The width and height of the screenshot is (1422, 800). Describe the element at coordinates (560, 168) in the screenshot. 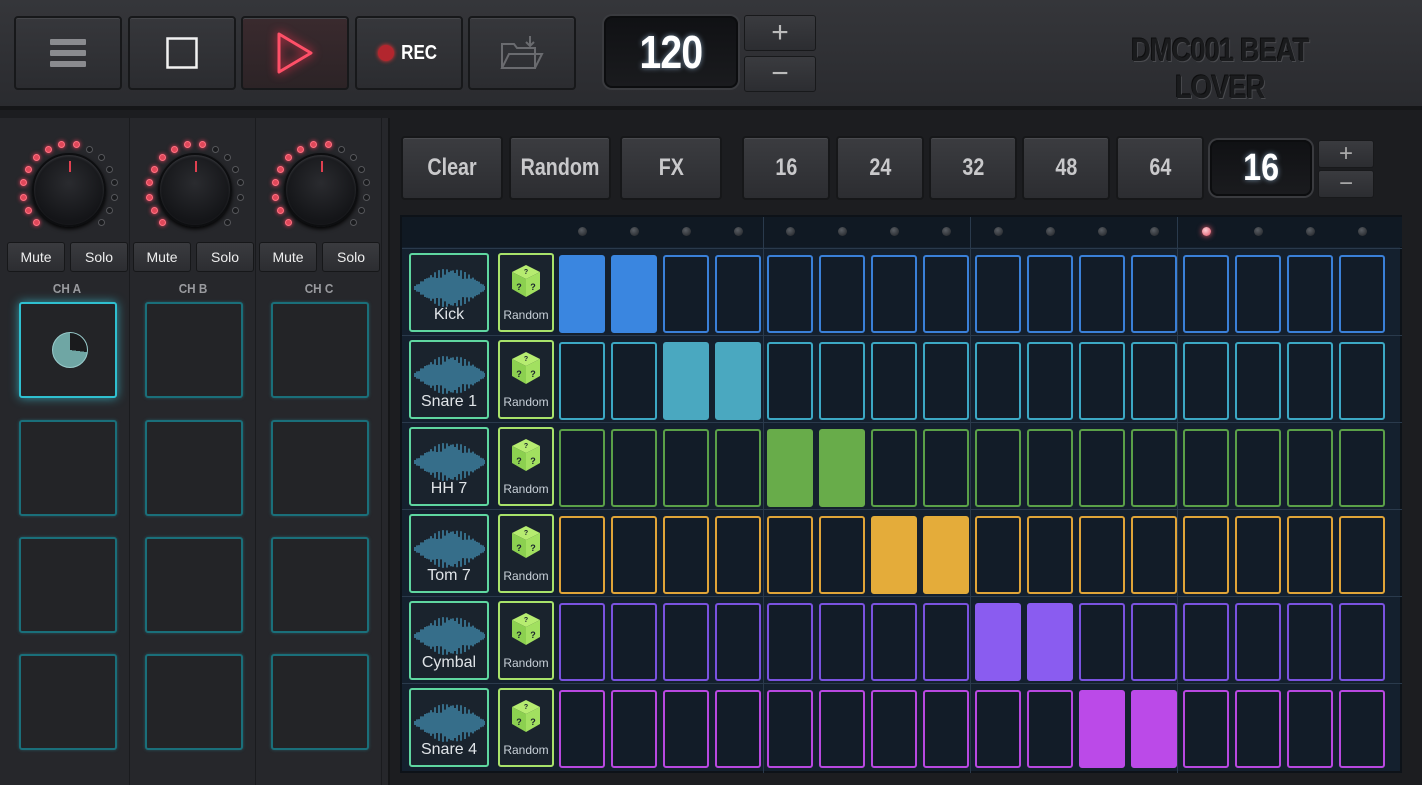

I see `random-all-button: Random` at that location.